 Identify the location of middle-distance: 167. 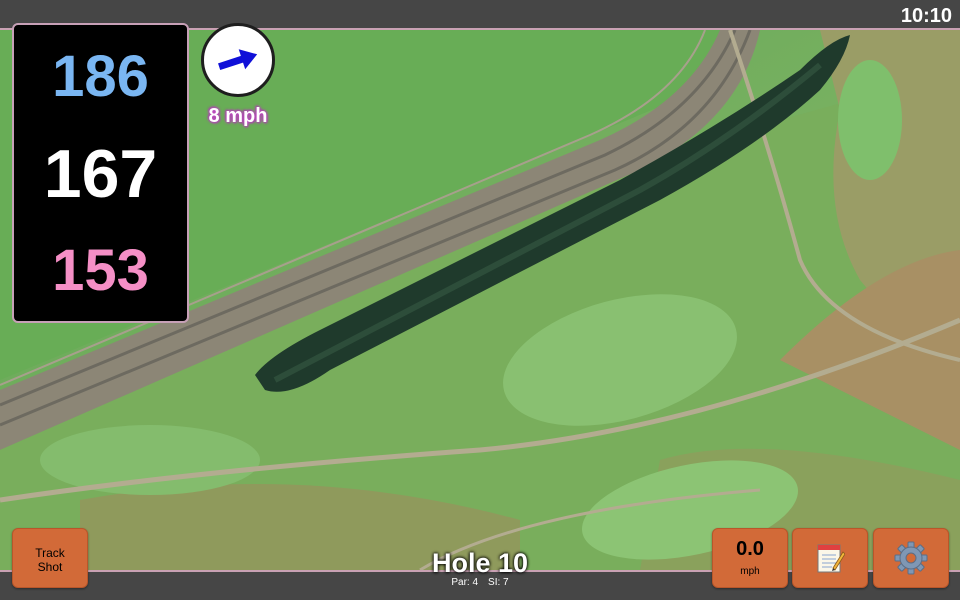
(100, 174).